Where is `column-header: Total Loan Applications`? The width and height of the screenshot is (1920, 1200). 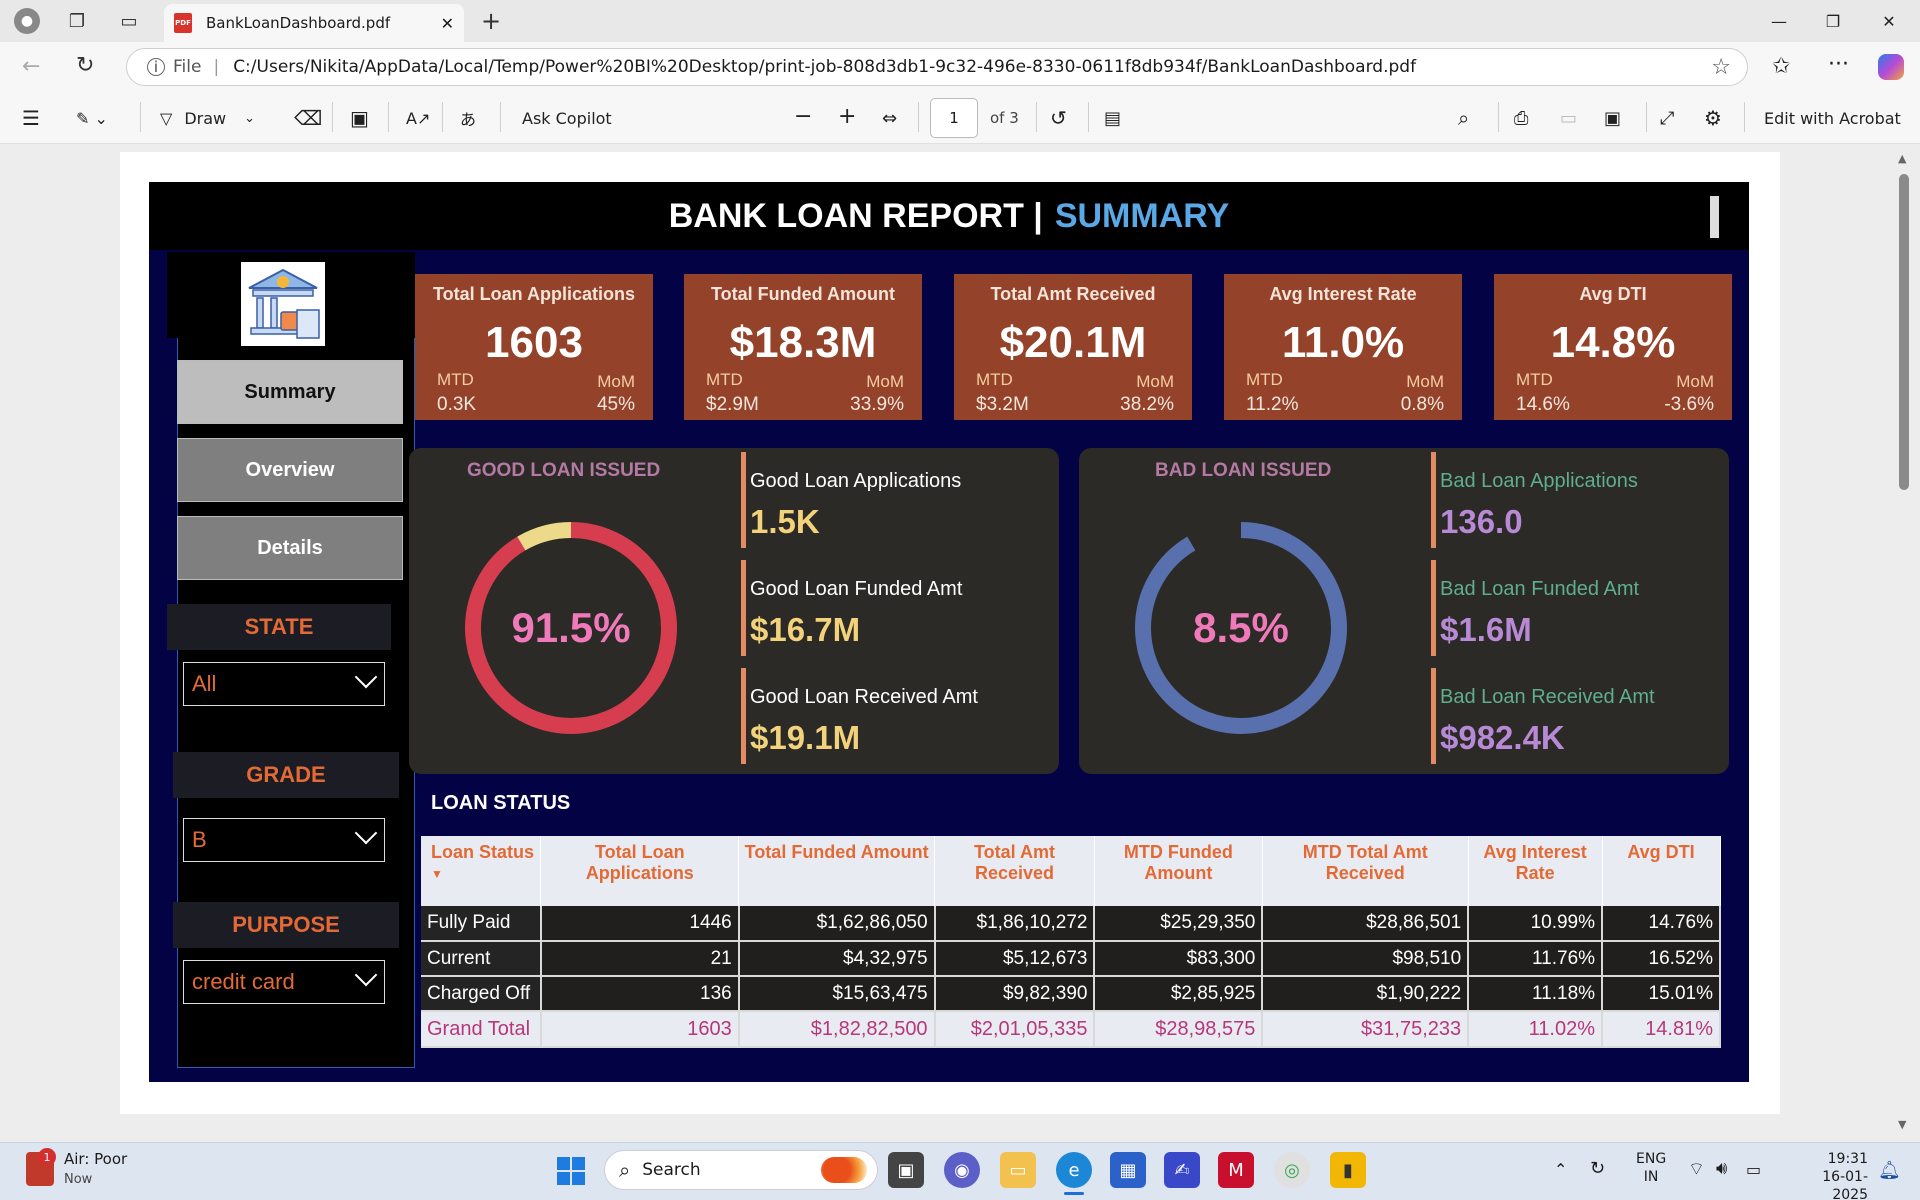 column-header: Total Loan Applications is located at coordinates (640, 871).